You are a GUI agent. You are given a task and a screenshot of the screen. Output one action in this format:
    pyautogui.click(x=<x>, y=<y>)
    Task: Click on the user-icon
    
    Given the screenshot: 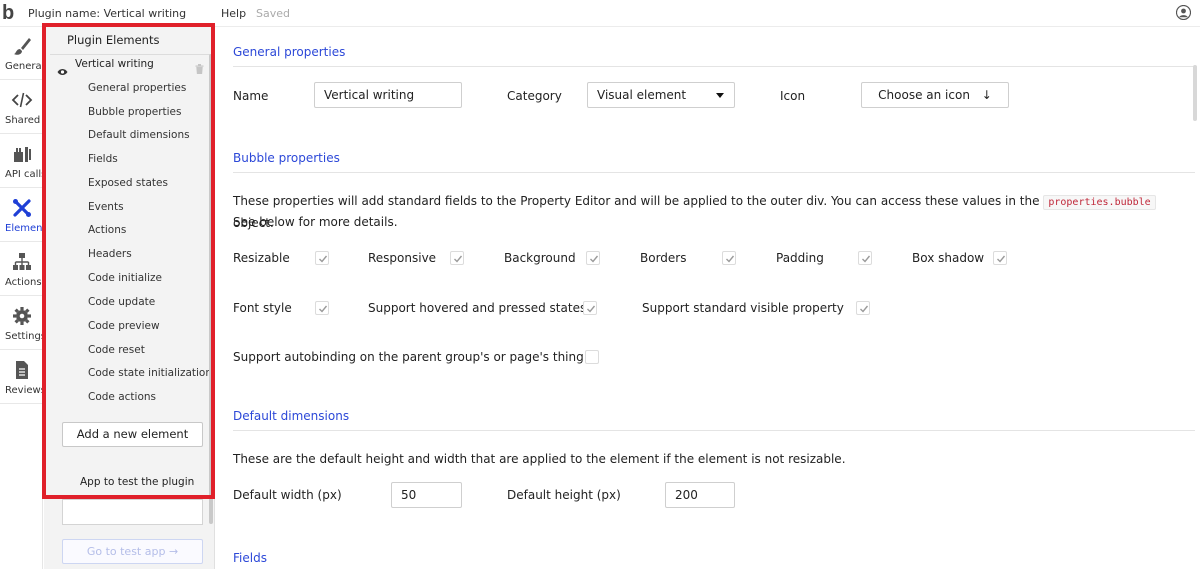 What is the action you would take?
    pyautogui.click(x=1183, y=12)
    